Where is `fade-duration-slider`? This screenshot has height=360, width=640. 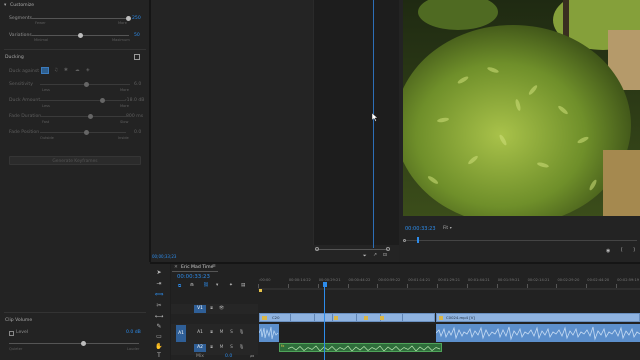 fade-duration-slider is located at coordinates (83, 116).